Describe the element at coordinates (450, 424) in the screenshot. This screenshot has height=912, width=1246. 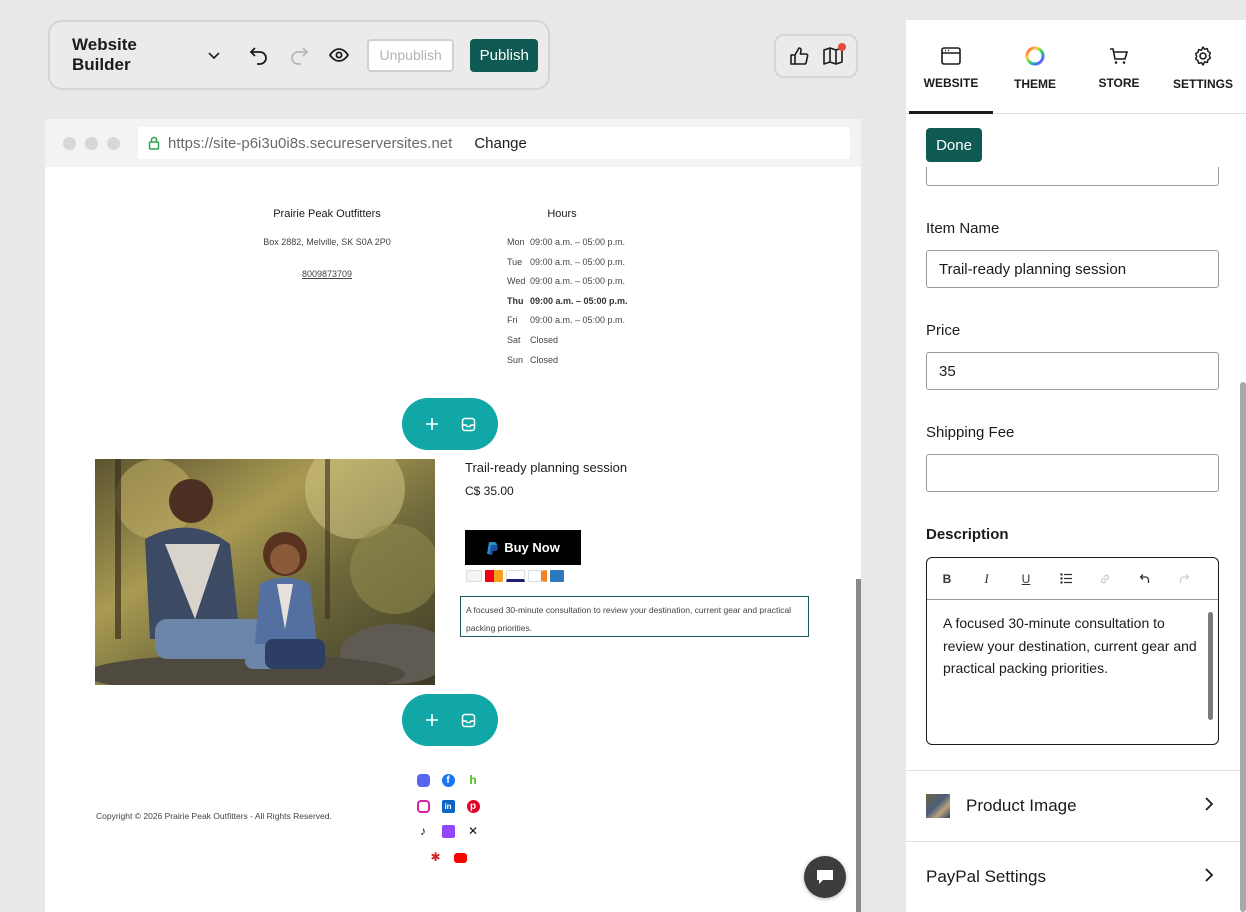
I see `section-controls-top` at that location.